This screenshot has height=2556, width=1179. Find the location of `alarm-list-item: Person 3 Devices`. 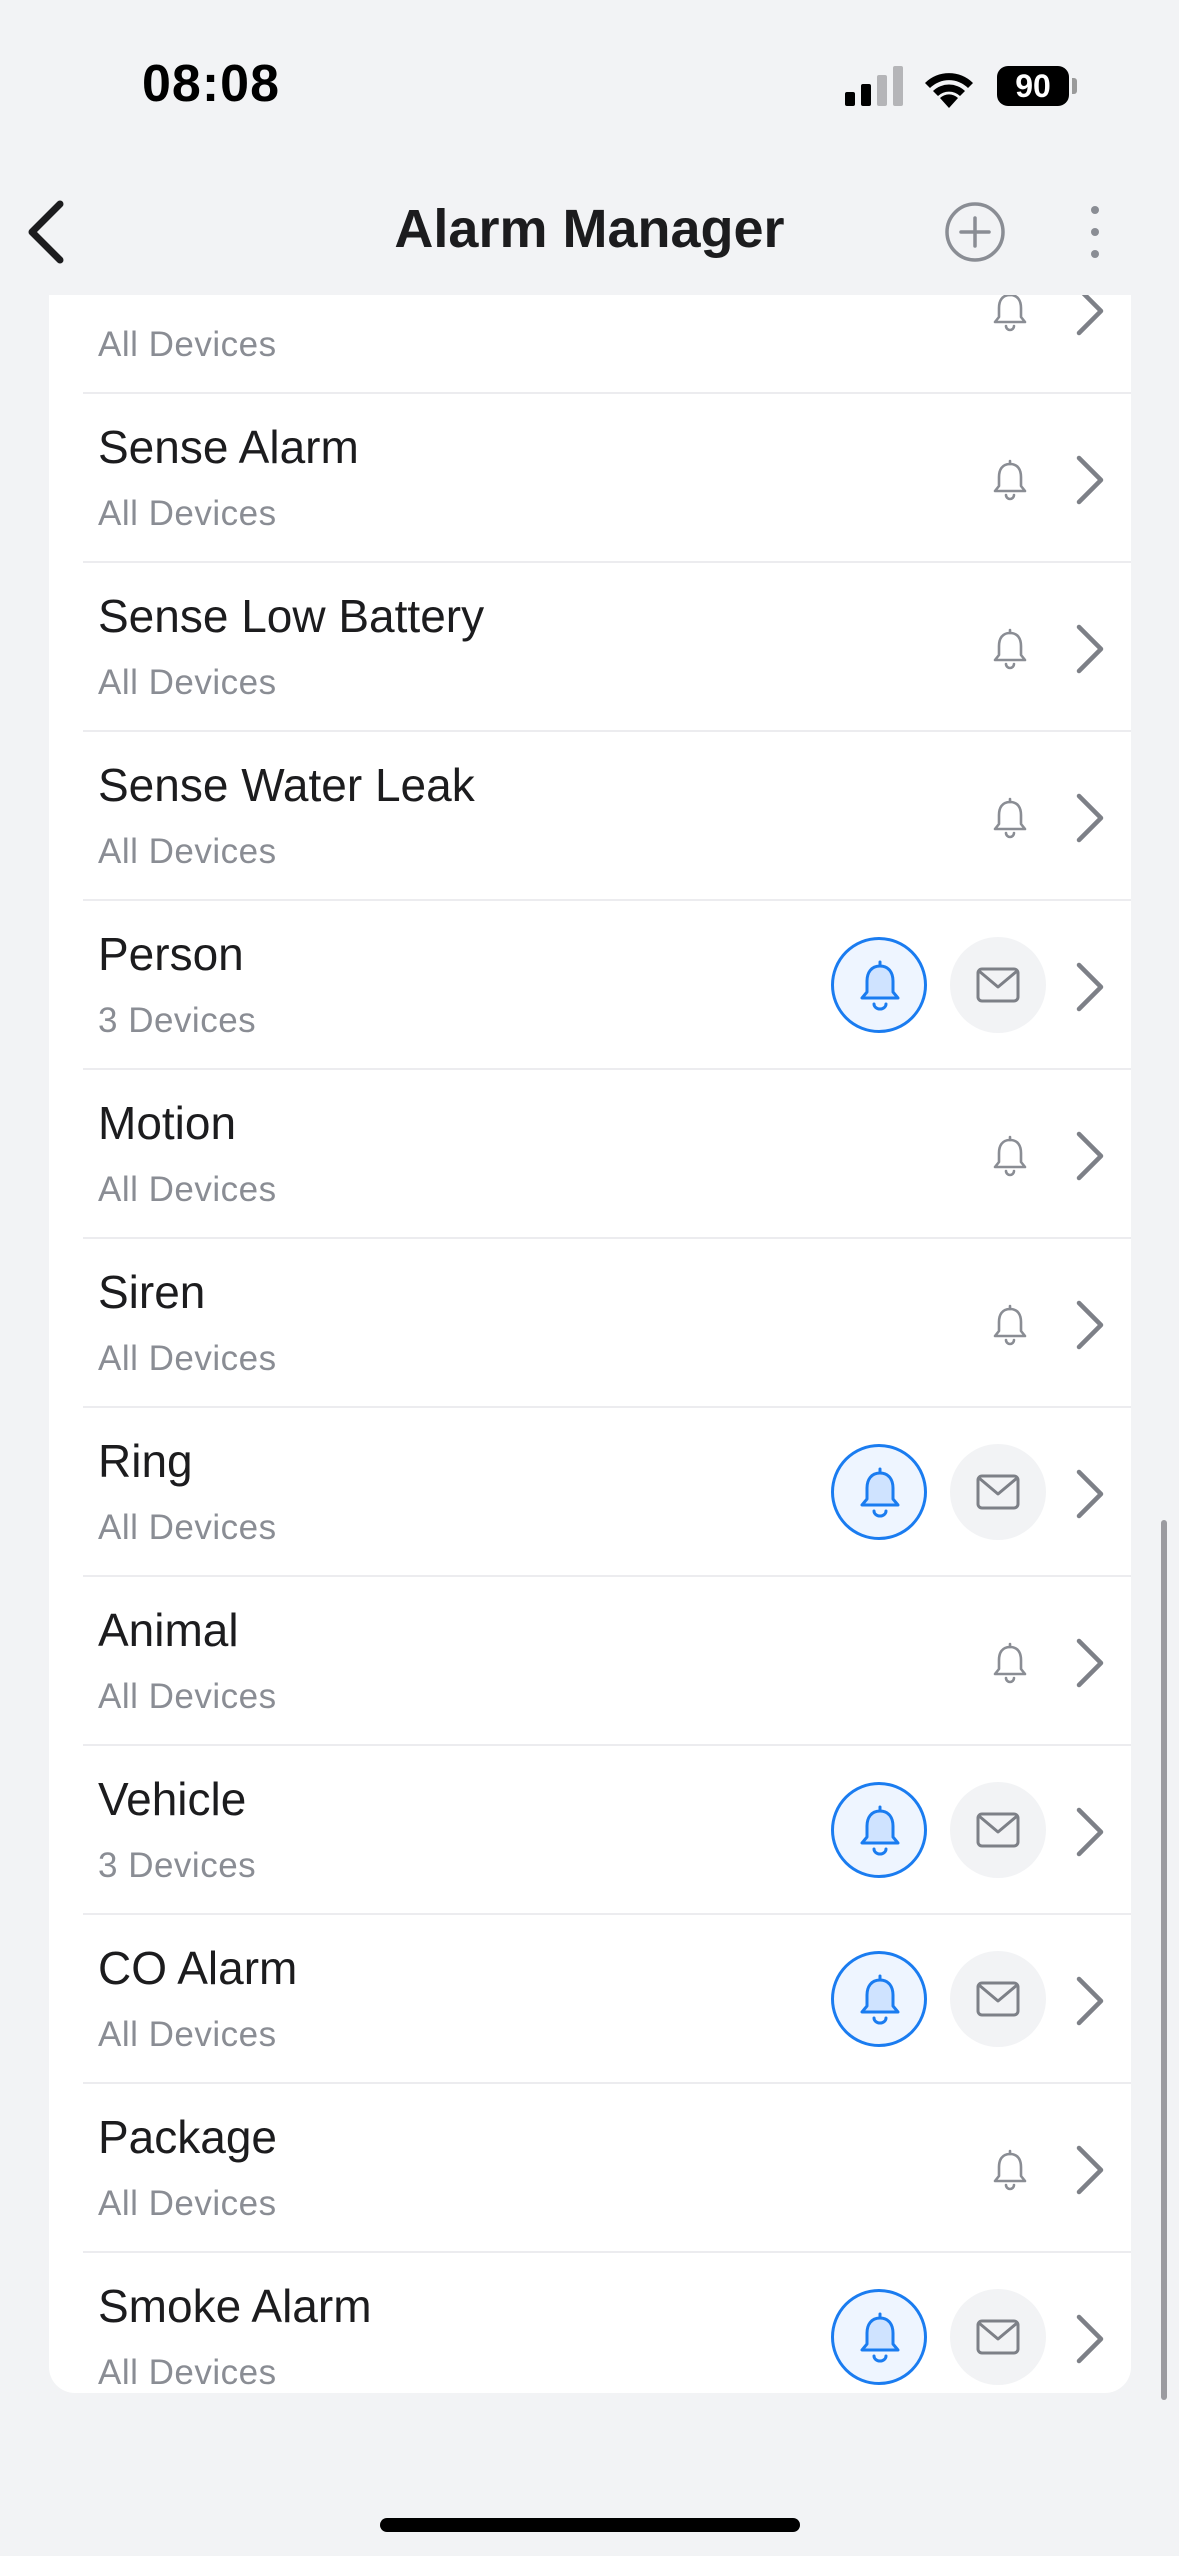

alarm-list-item: Person 3 Devices is located at coordinates (607, 985).